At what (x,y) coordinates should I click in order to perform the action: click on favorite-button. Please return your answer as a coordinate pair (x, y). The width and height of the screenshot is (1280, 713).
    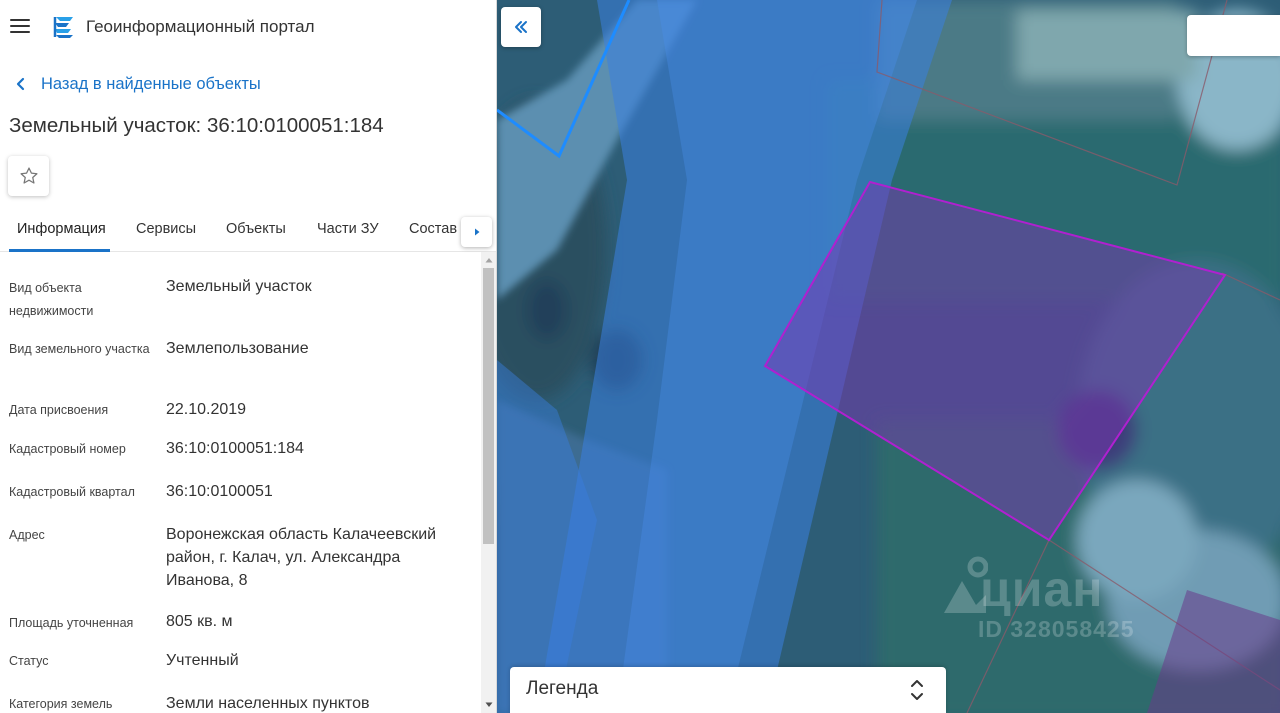
    Looking at the image, I should click on (28, 176).